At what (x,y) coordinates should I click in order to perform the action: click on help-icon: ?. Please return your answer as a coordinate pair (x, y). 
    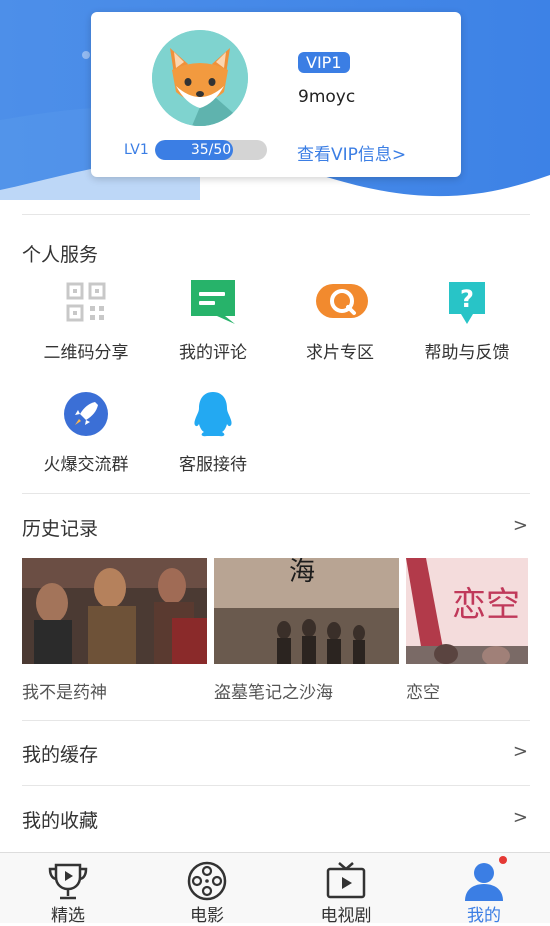
    Looking at the image, I should click on (467, 302).